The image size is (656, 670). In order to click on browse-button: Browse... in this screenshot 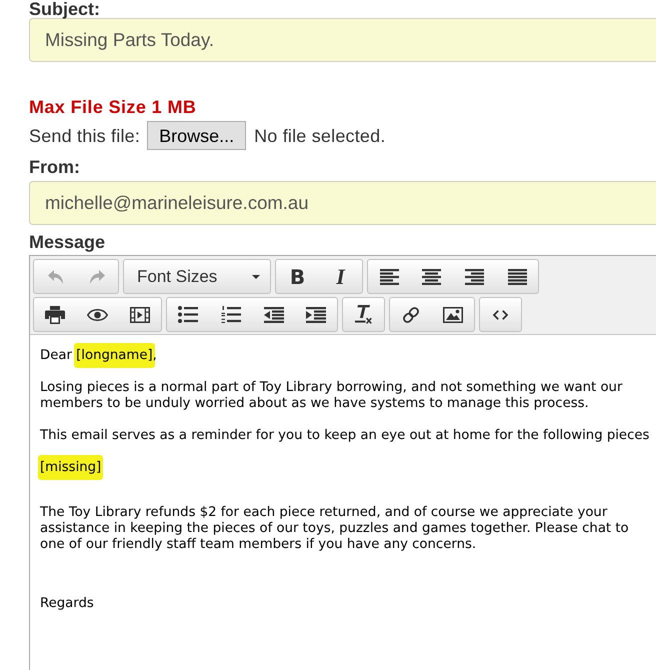, I will do `click(196, 135)`.